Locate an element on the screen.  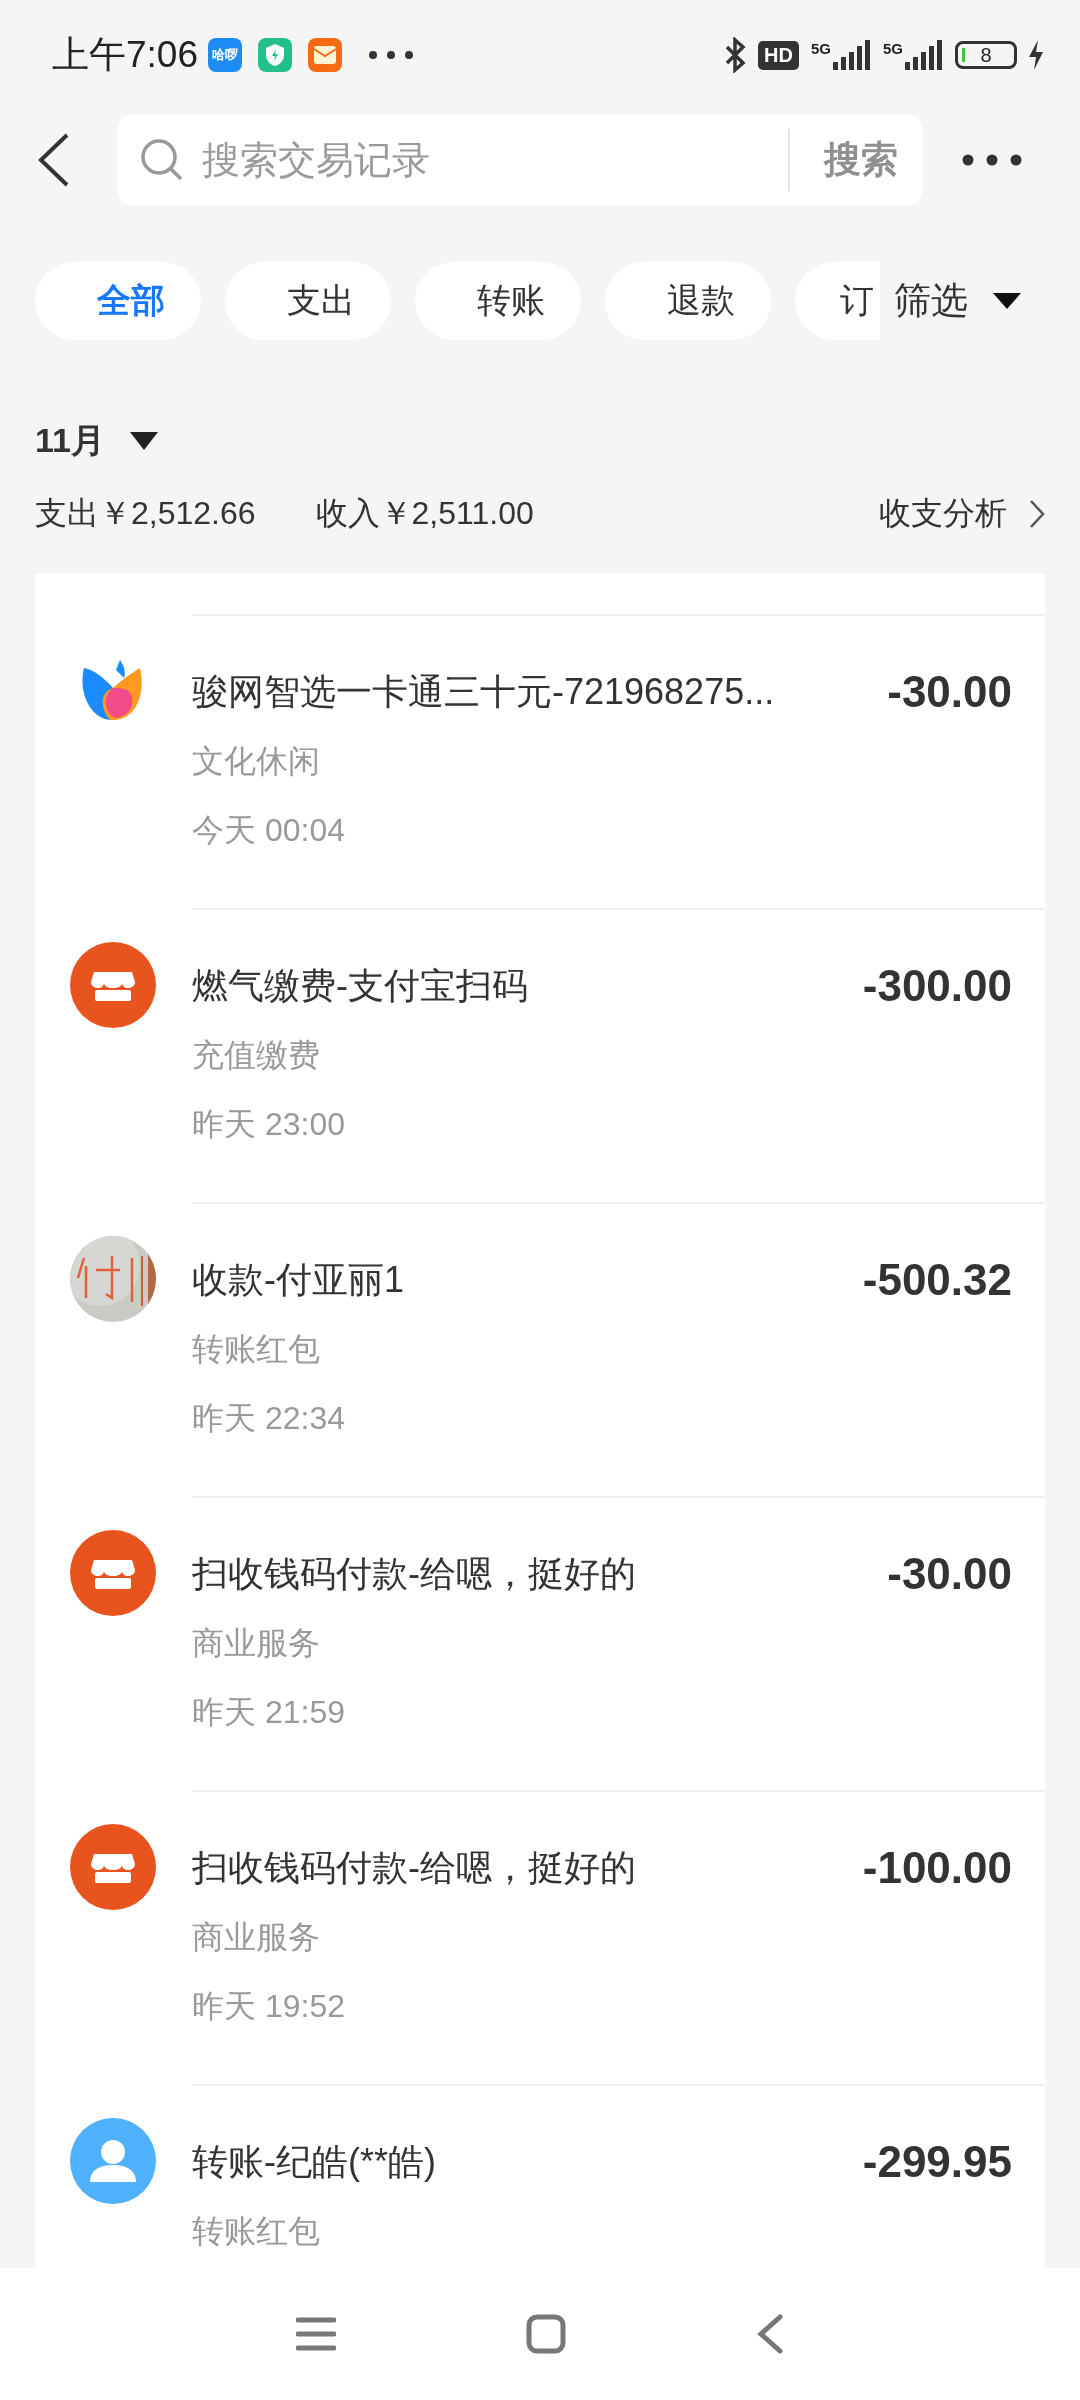
more-notifications-icon is located at coordinates (391, 55).